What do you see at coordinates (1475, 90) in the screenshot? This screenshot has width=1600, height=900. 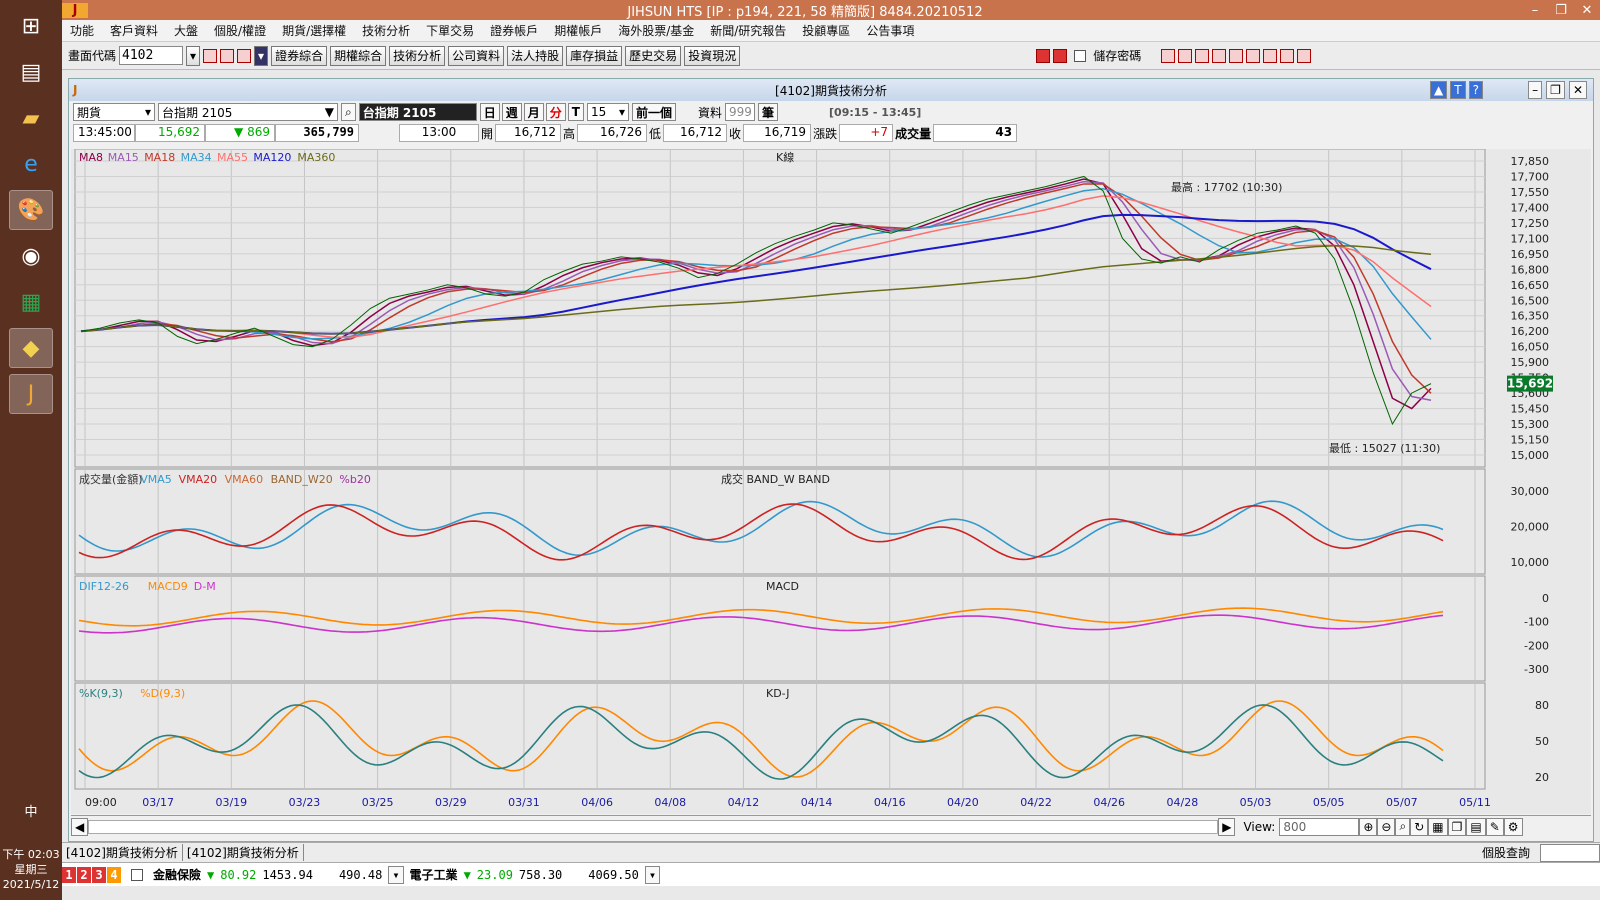 I see `help-icon: ?` at bounding box center [1475, 90].